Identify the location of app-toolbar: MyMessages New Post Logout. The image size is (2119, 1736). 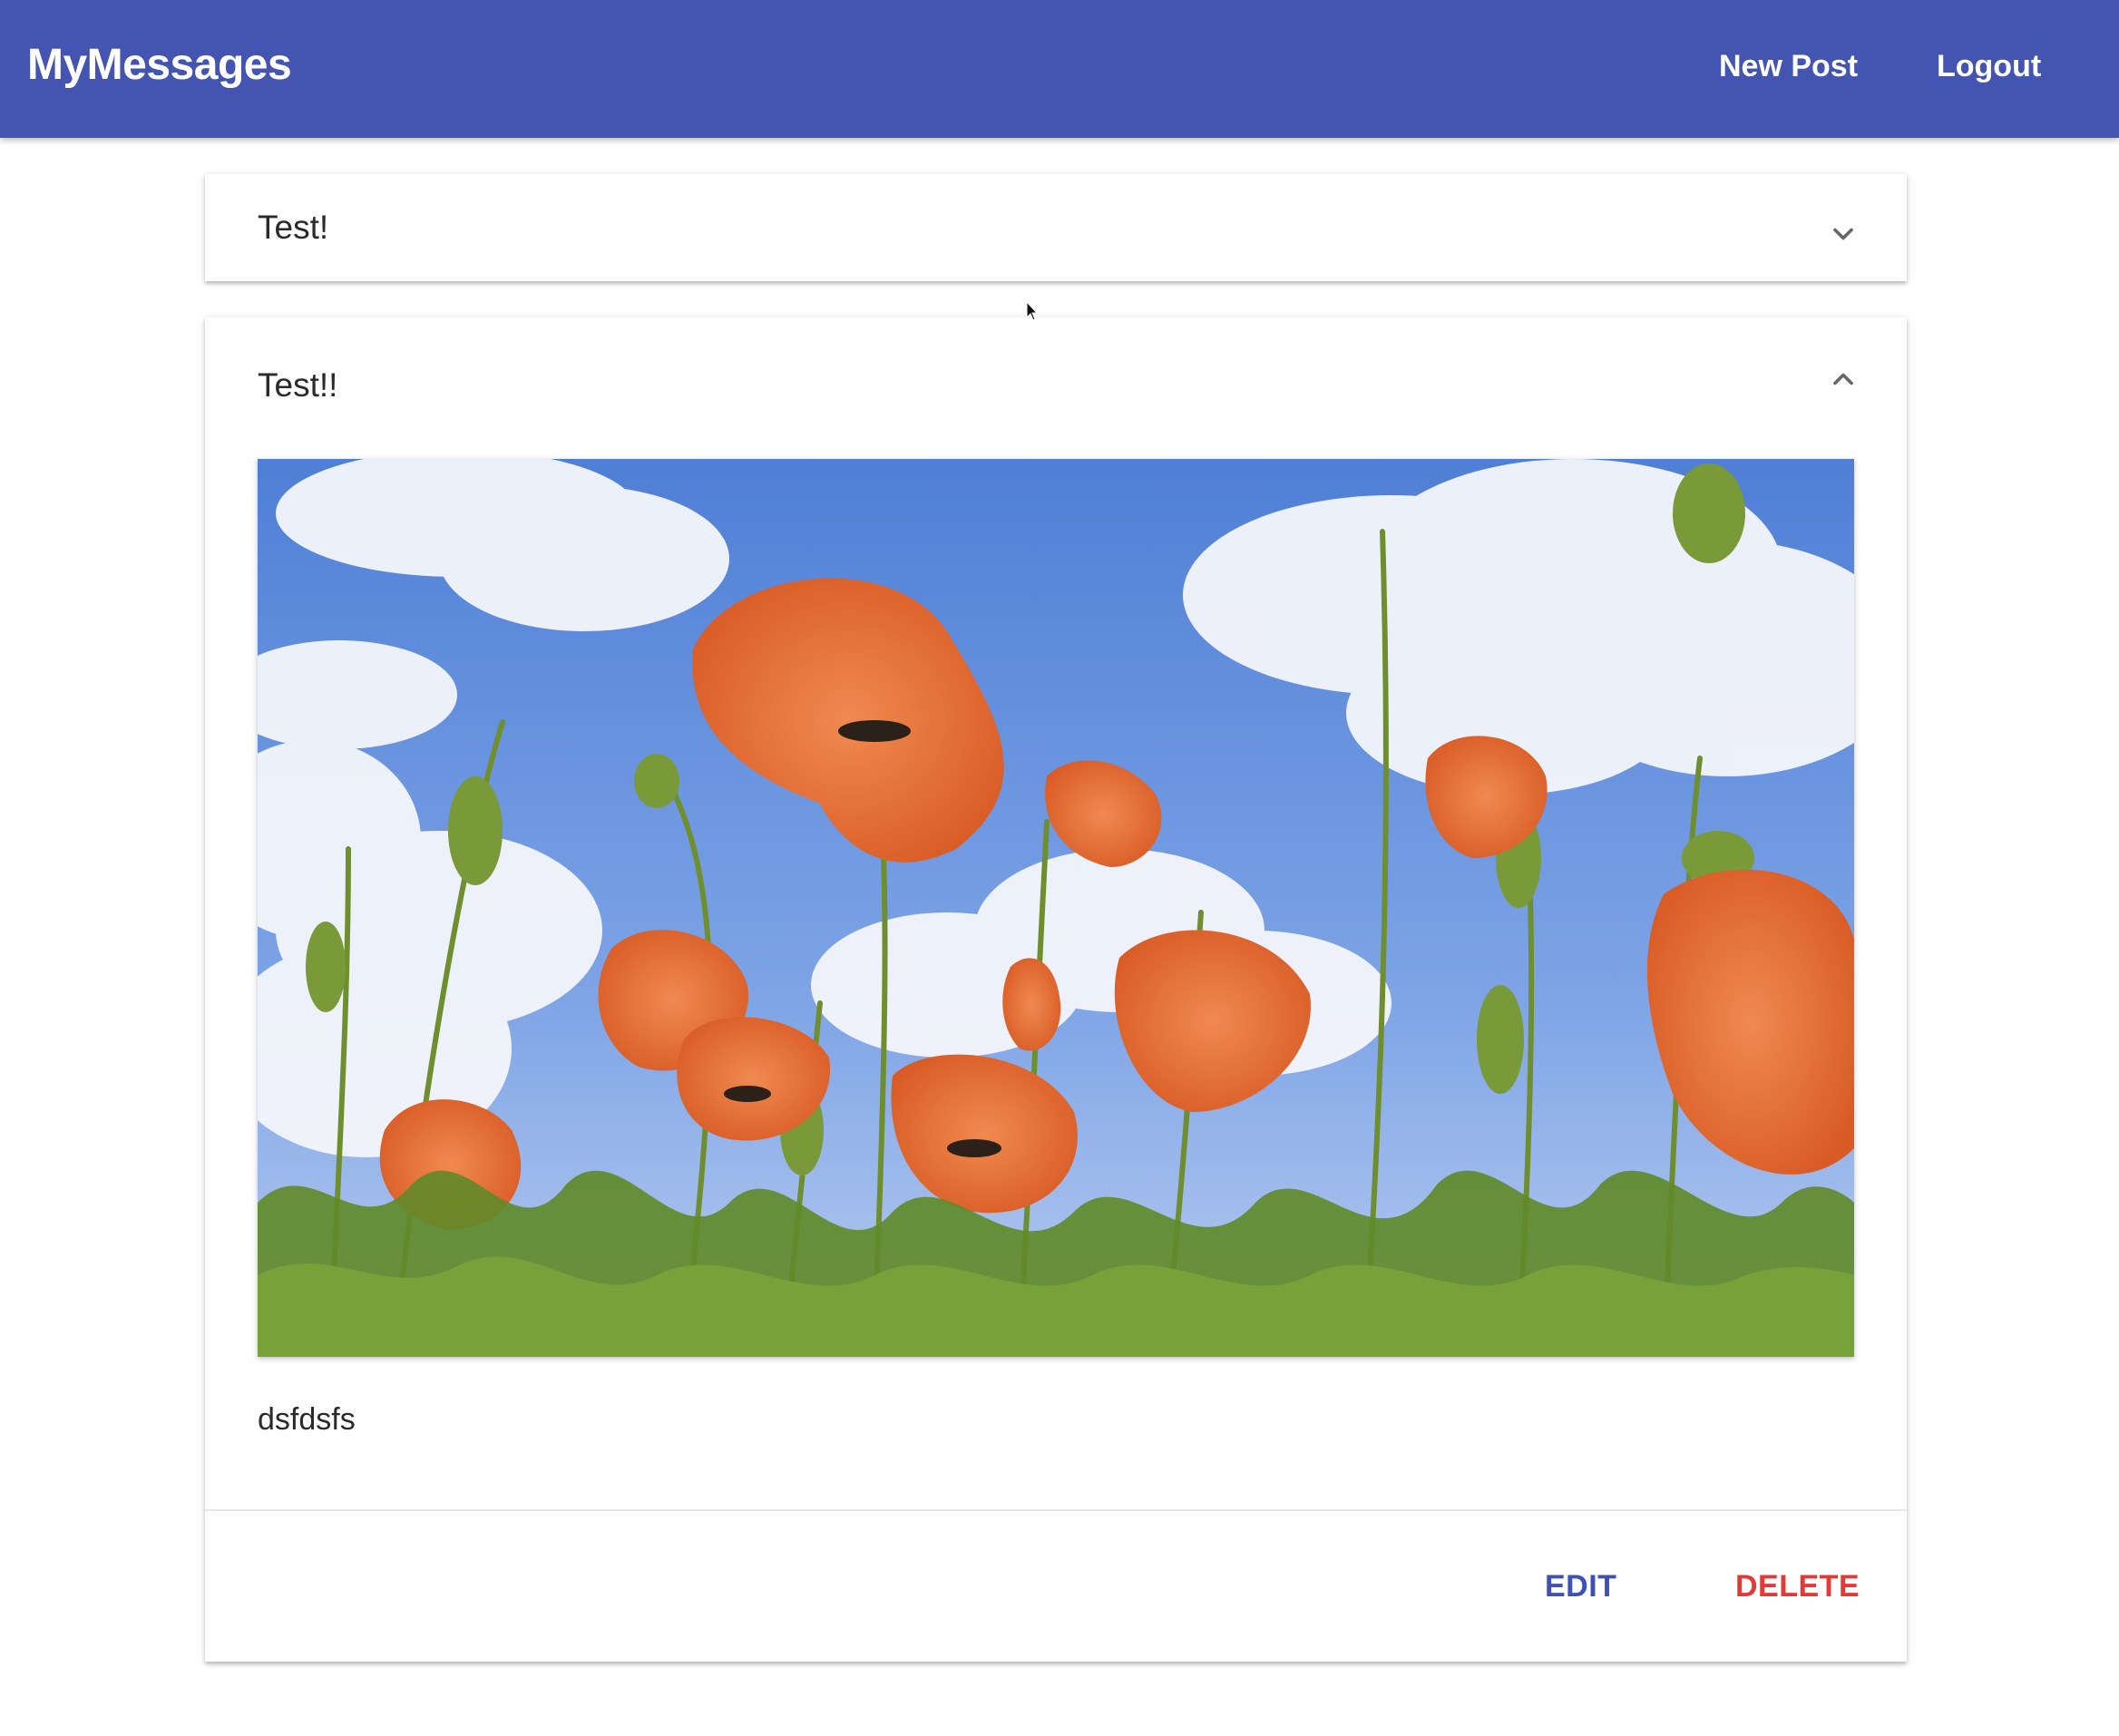
(1059, 69).